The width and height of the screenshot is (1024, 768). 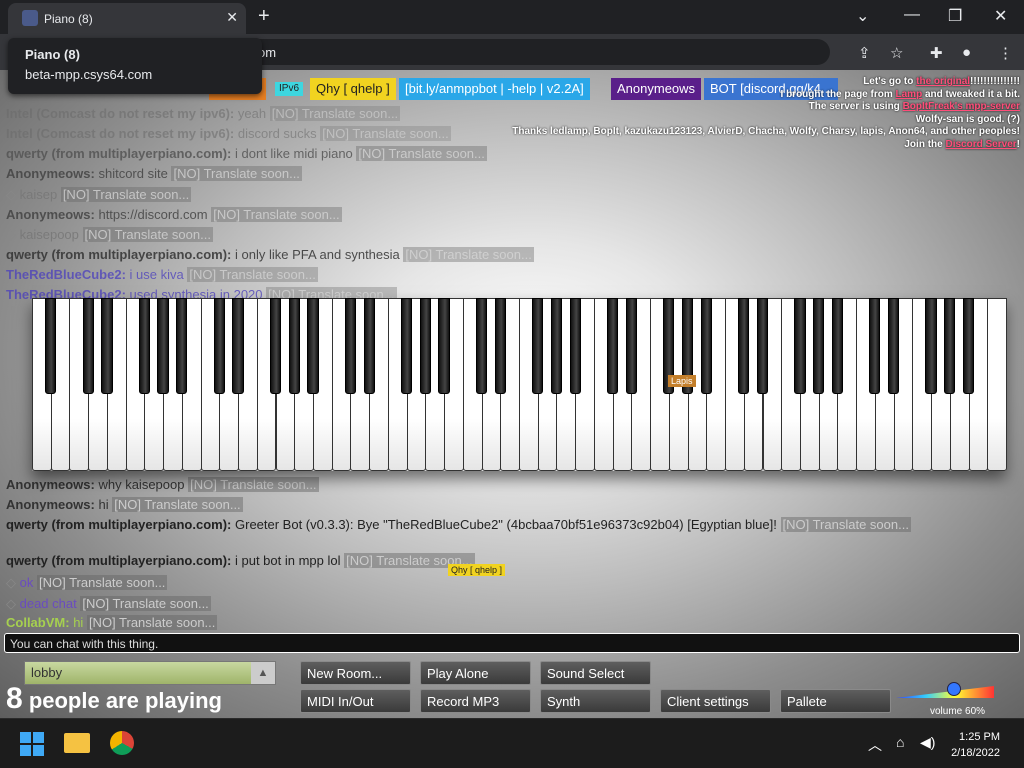 I want to click on chat-author: Anonymeows:, so click(x=50, y=484).